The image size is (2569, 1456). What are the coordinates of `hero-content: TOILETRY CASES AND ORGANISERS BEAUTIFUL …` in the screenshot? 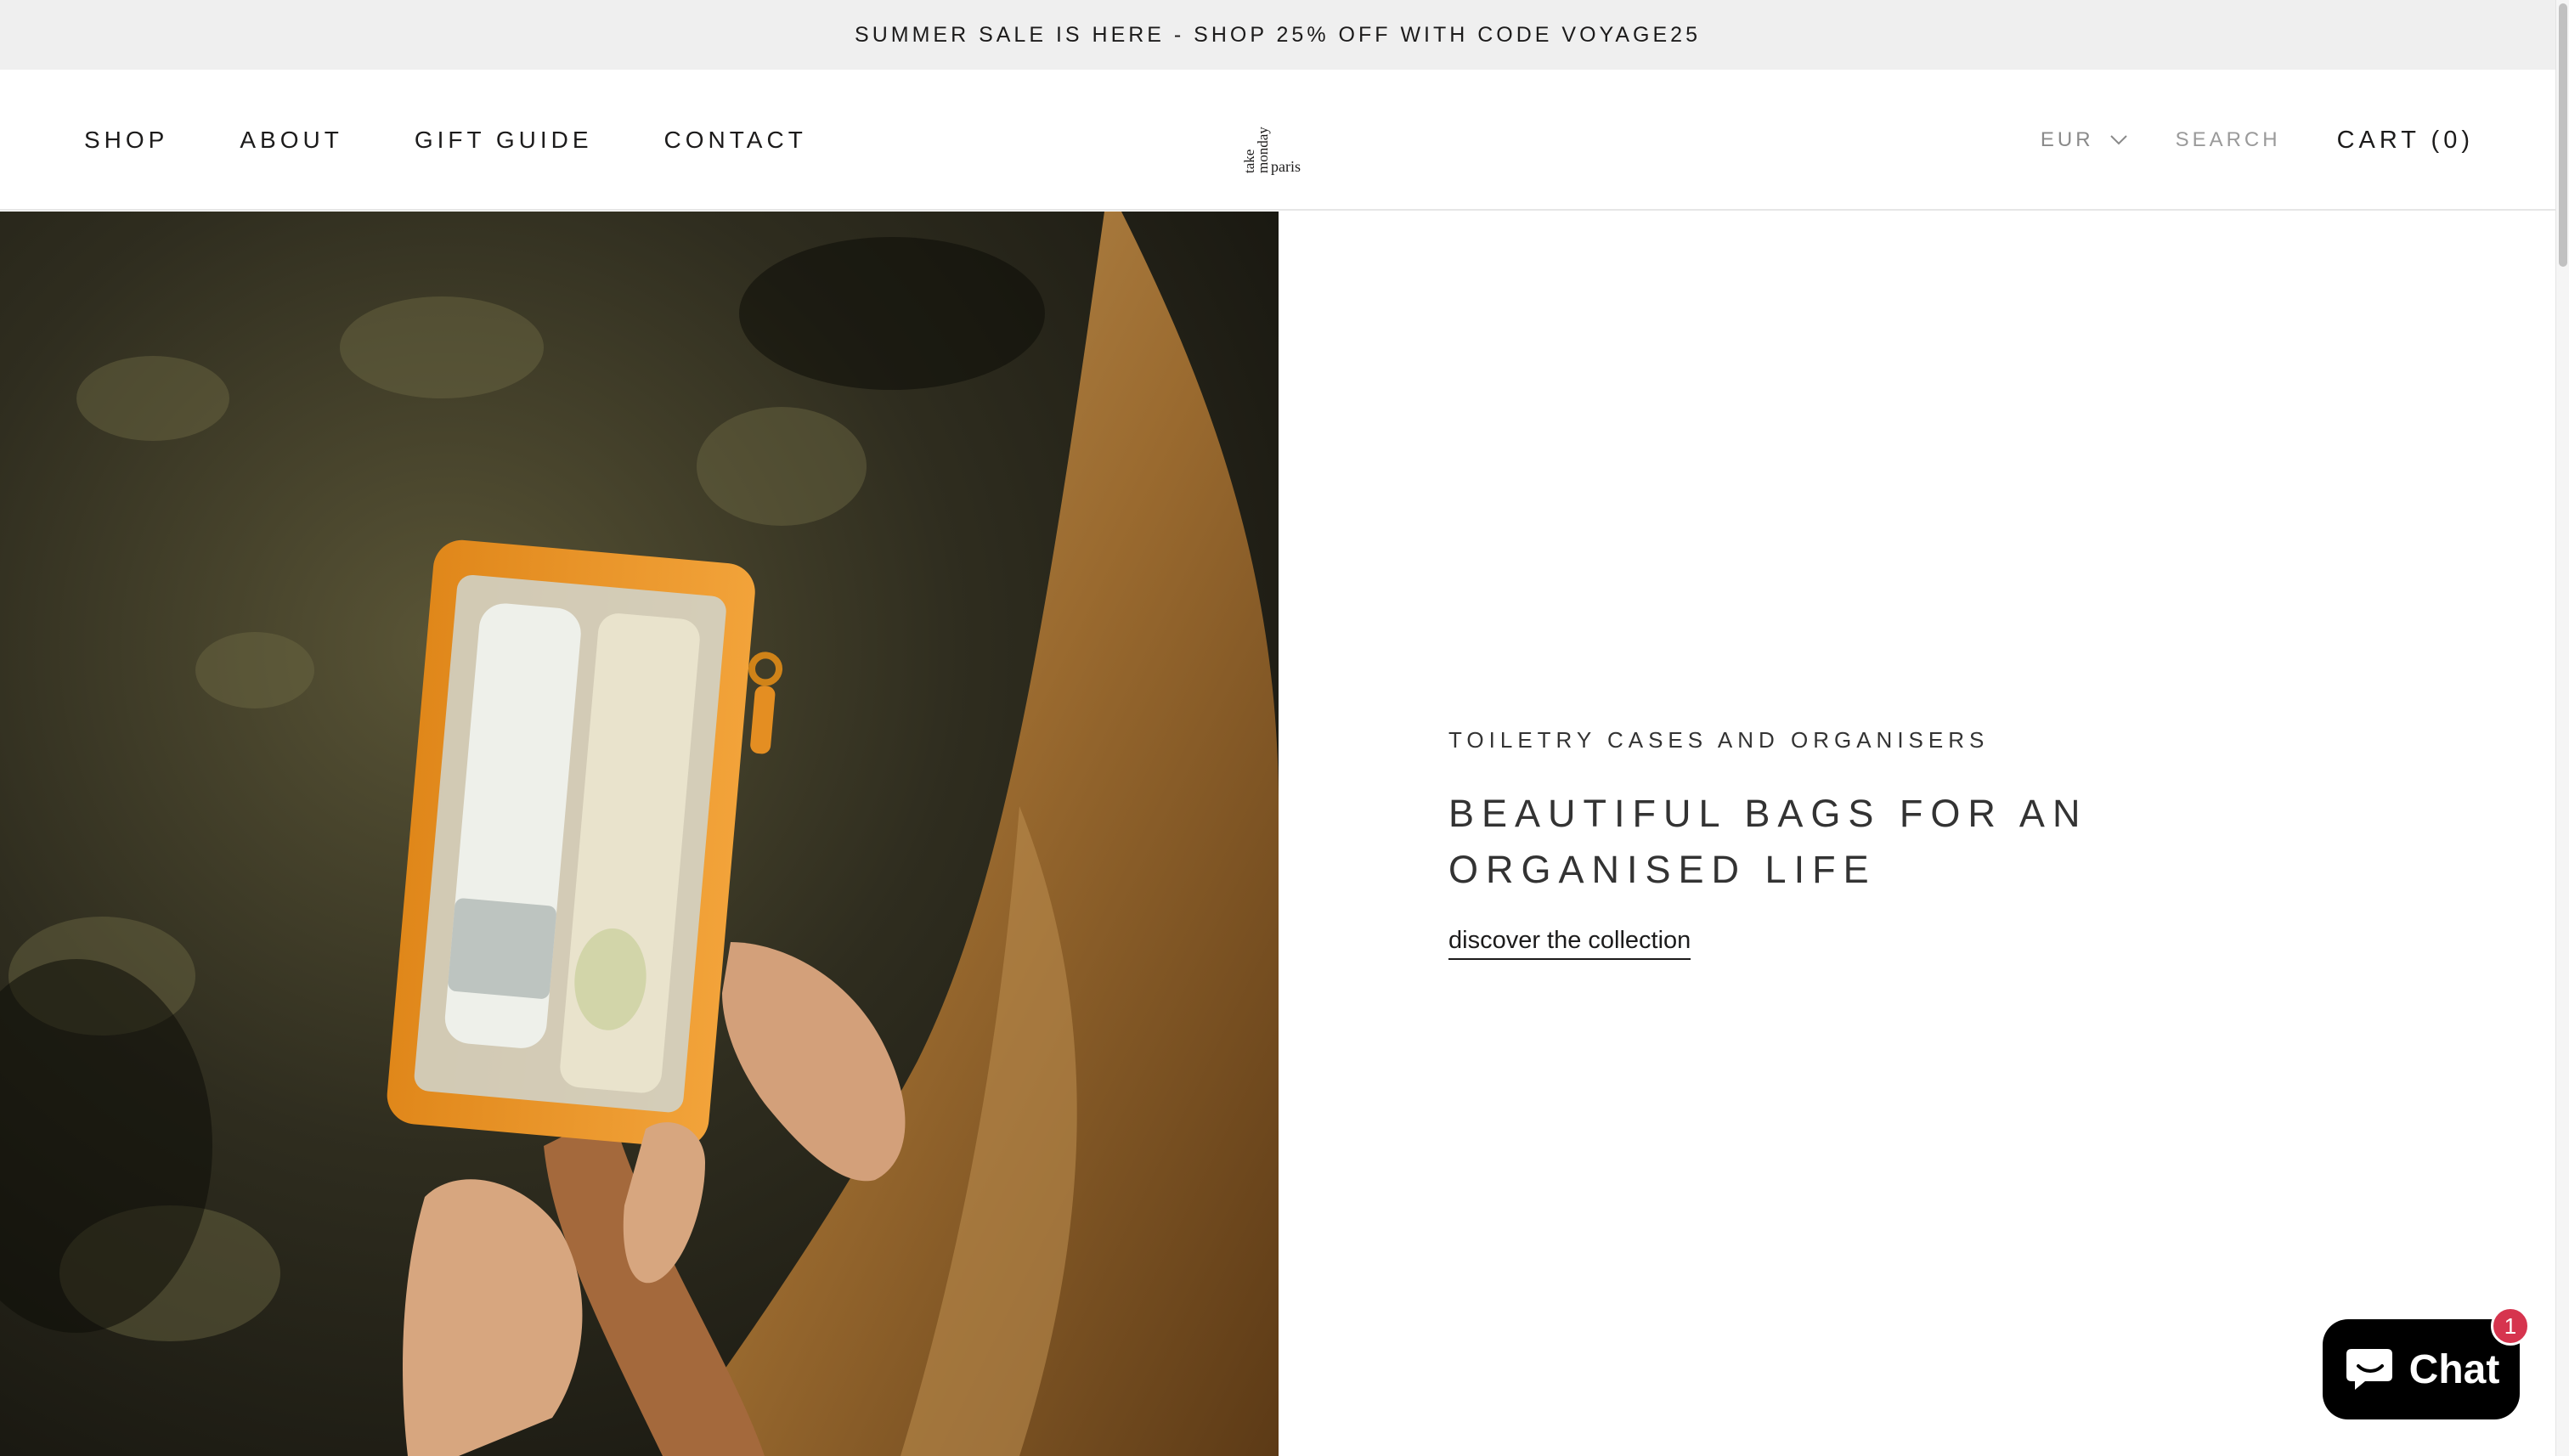 It's located at (1797, 844).